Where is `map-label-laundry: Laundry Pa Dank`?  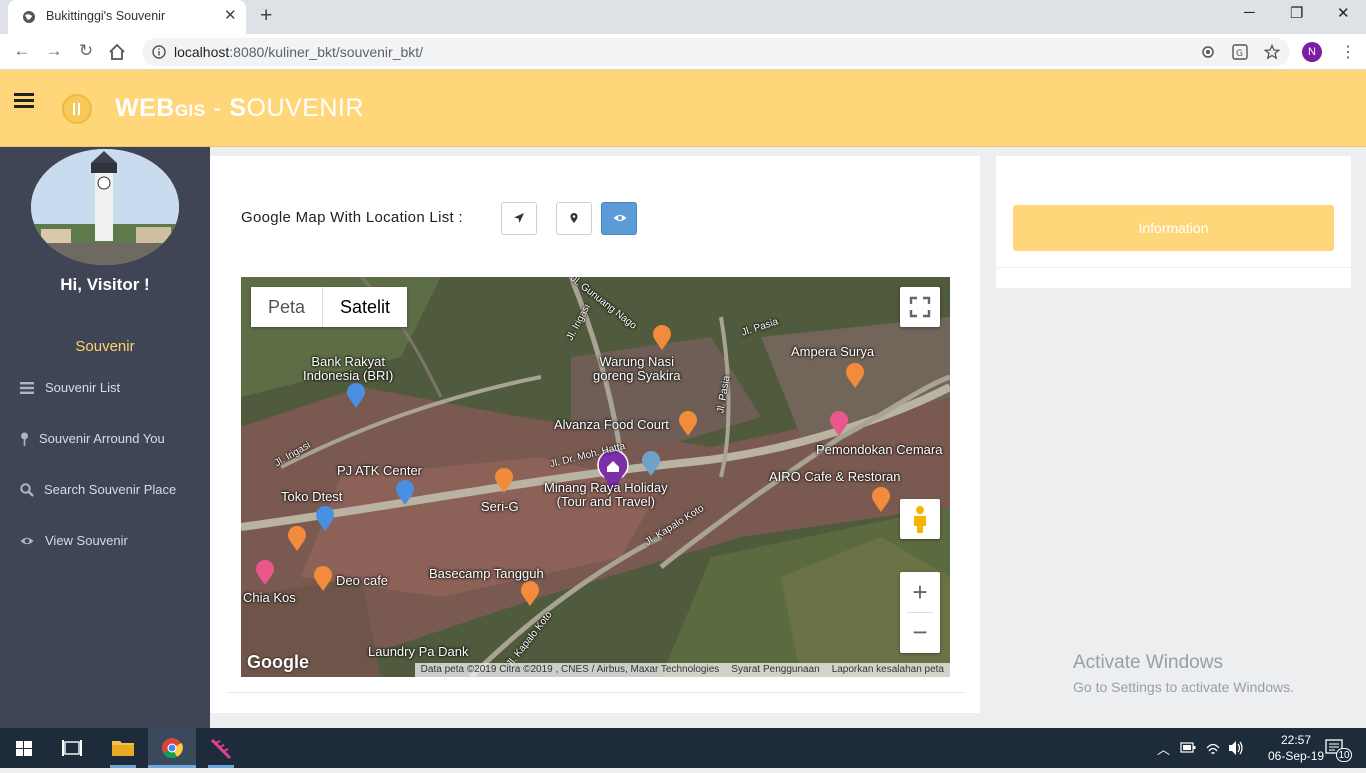
map-label-laundry: Laundry Pa Dank is located at coordinates (418, 651).